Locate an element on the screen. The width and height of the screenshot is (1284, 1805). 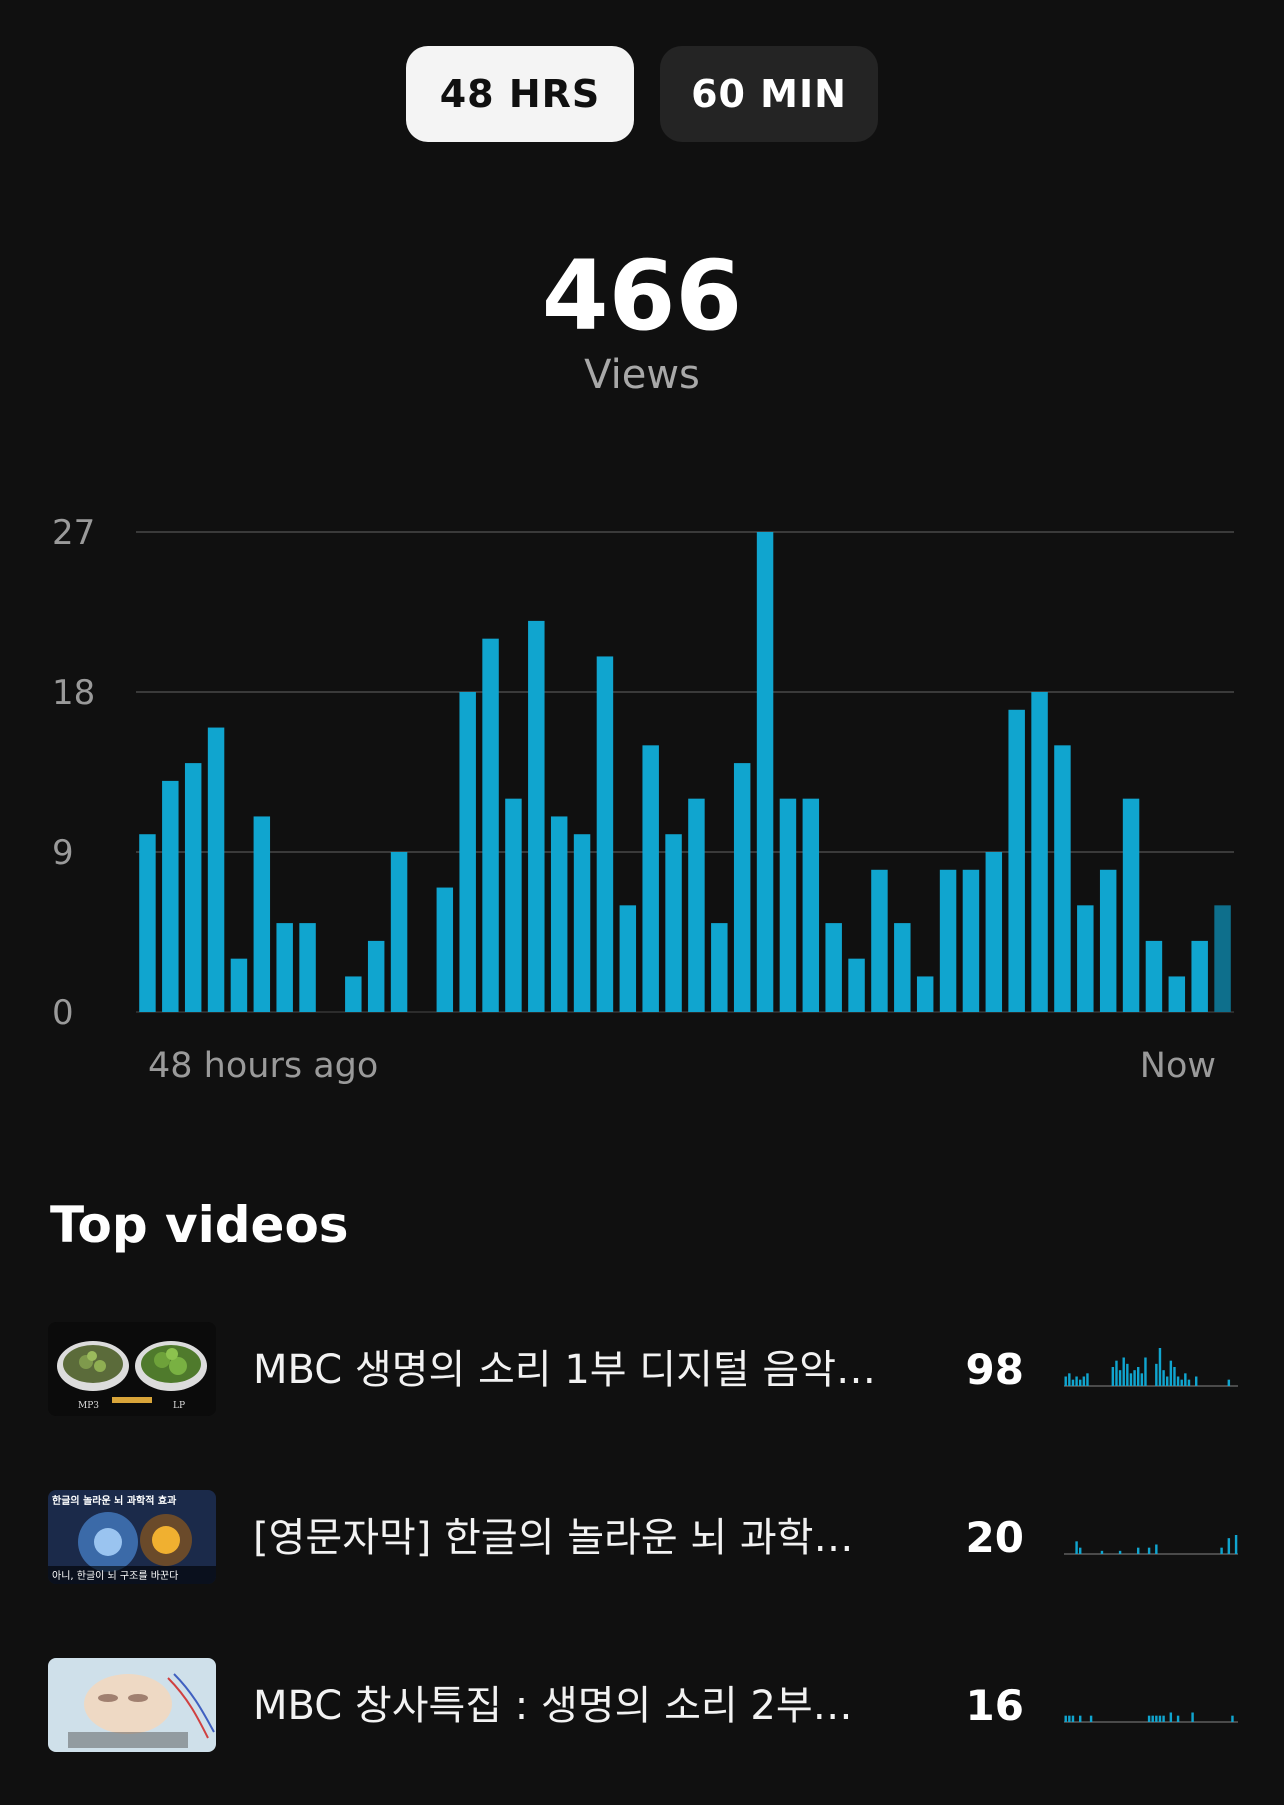
video-thumbnail: 한글의 놀라운 뇌 과학적 효과 아니, 한글이 뇌 구조를 바꾼다 is located at coordinates (132, 1537).